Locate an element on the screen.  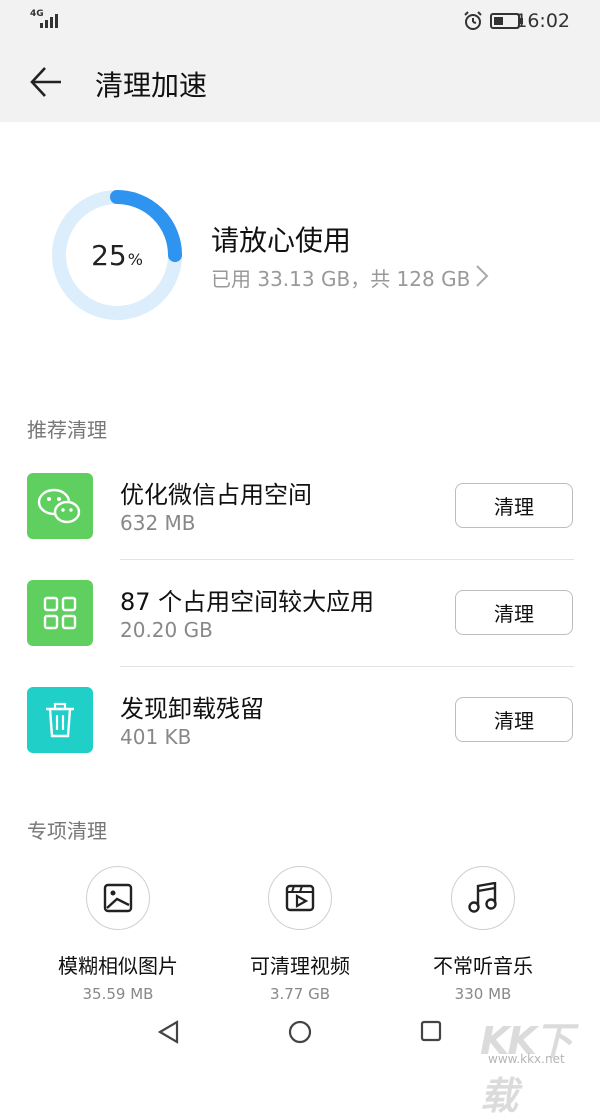
app-bar: 清理加速 is located at coordinates (300, 81).